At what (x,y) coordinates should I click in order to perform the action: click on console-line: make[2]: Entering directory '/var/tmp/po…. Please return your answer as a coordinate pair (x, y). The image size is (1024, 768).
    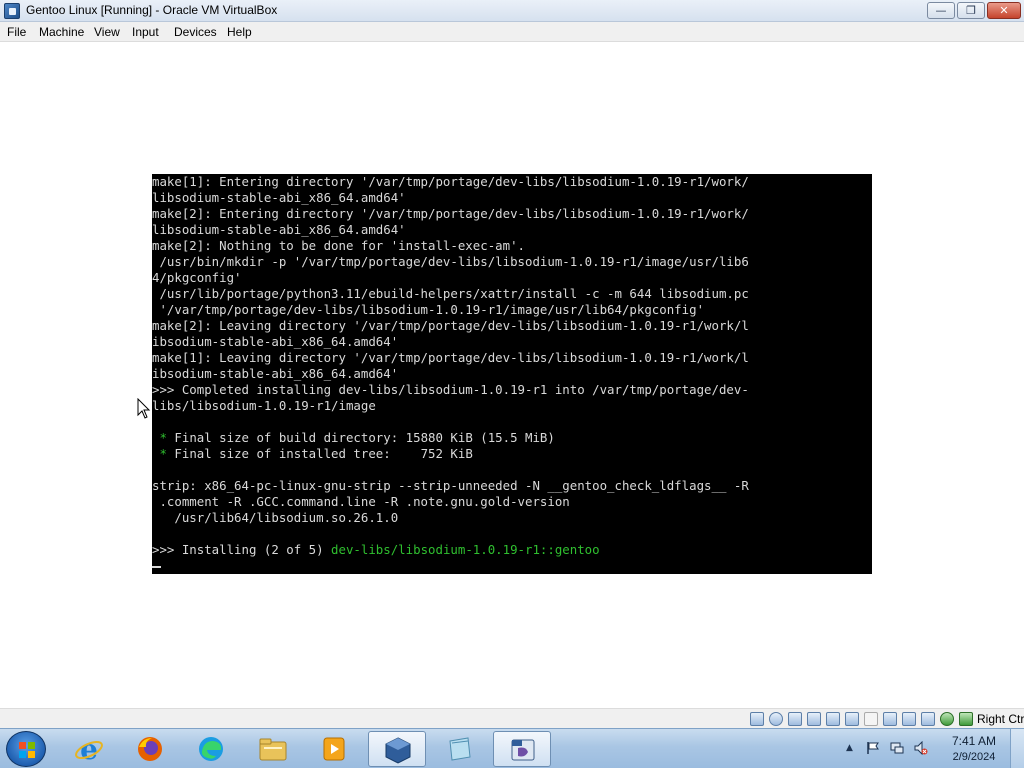
    Looking at the image, I should click on (450, 213).